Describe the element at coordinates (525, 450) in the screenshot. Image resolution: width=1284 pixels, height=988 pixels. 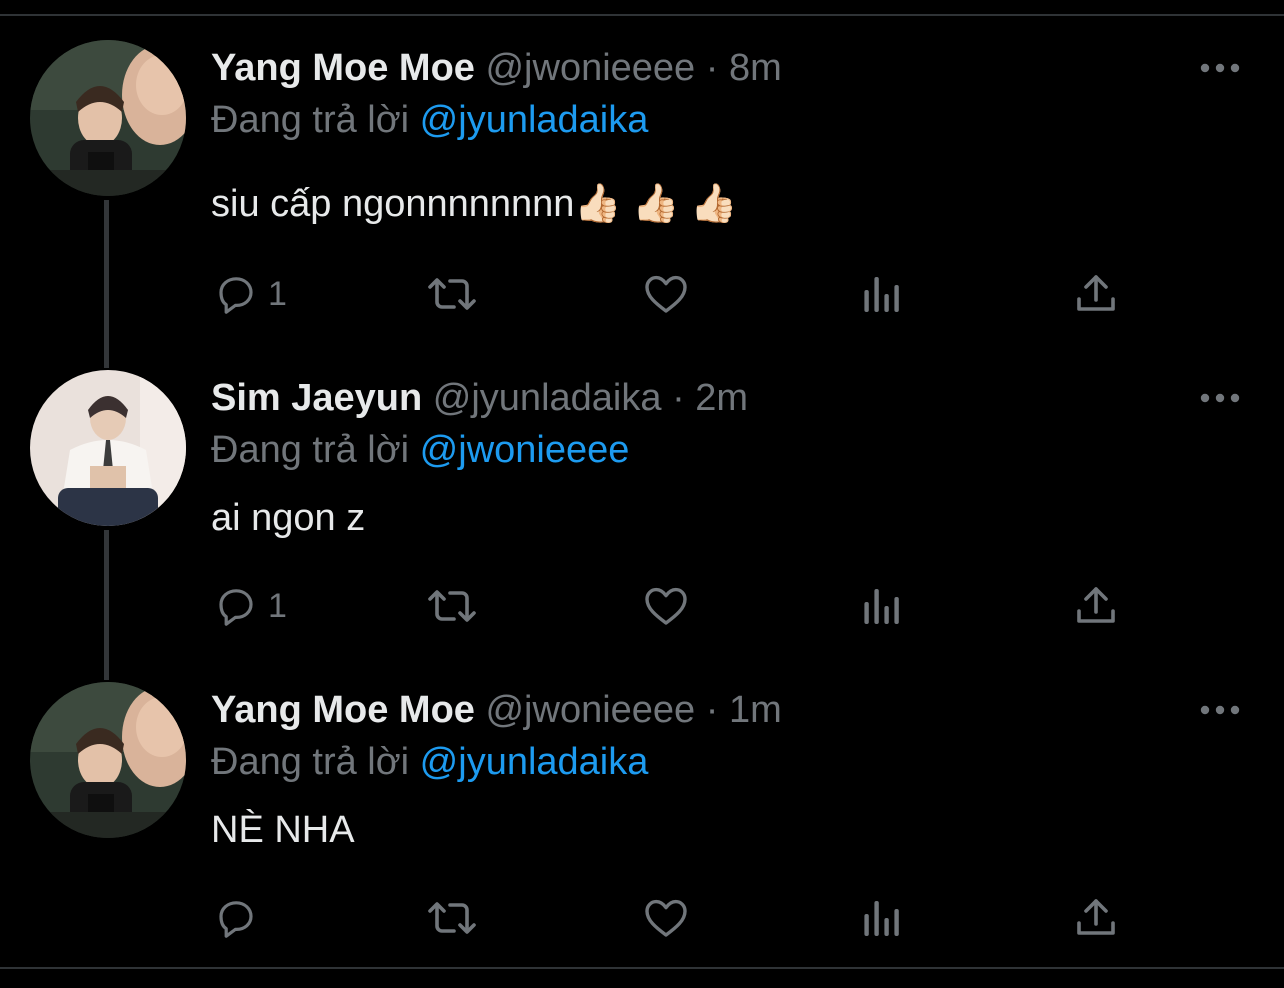
I see `mention-link: @jwonieeee` at that location.